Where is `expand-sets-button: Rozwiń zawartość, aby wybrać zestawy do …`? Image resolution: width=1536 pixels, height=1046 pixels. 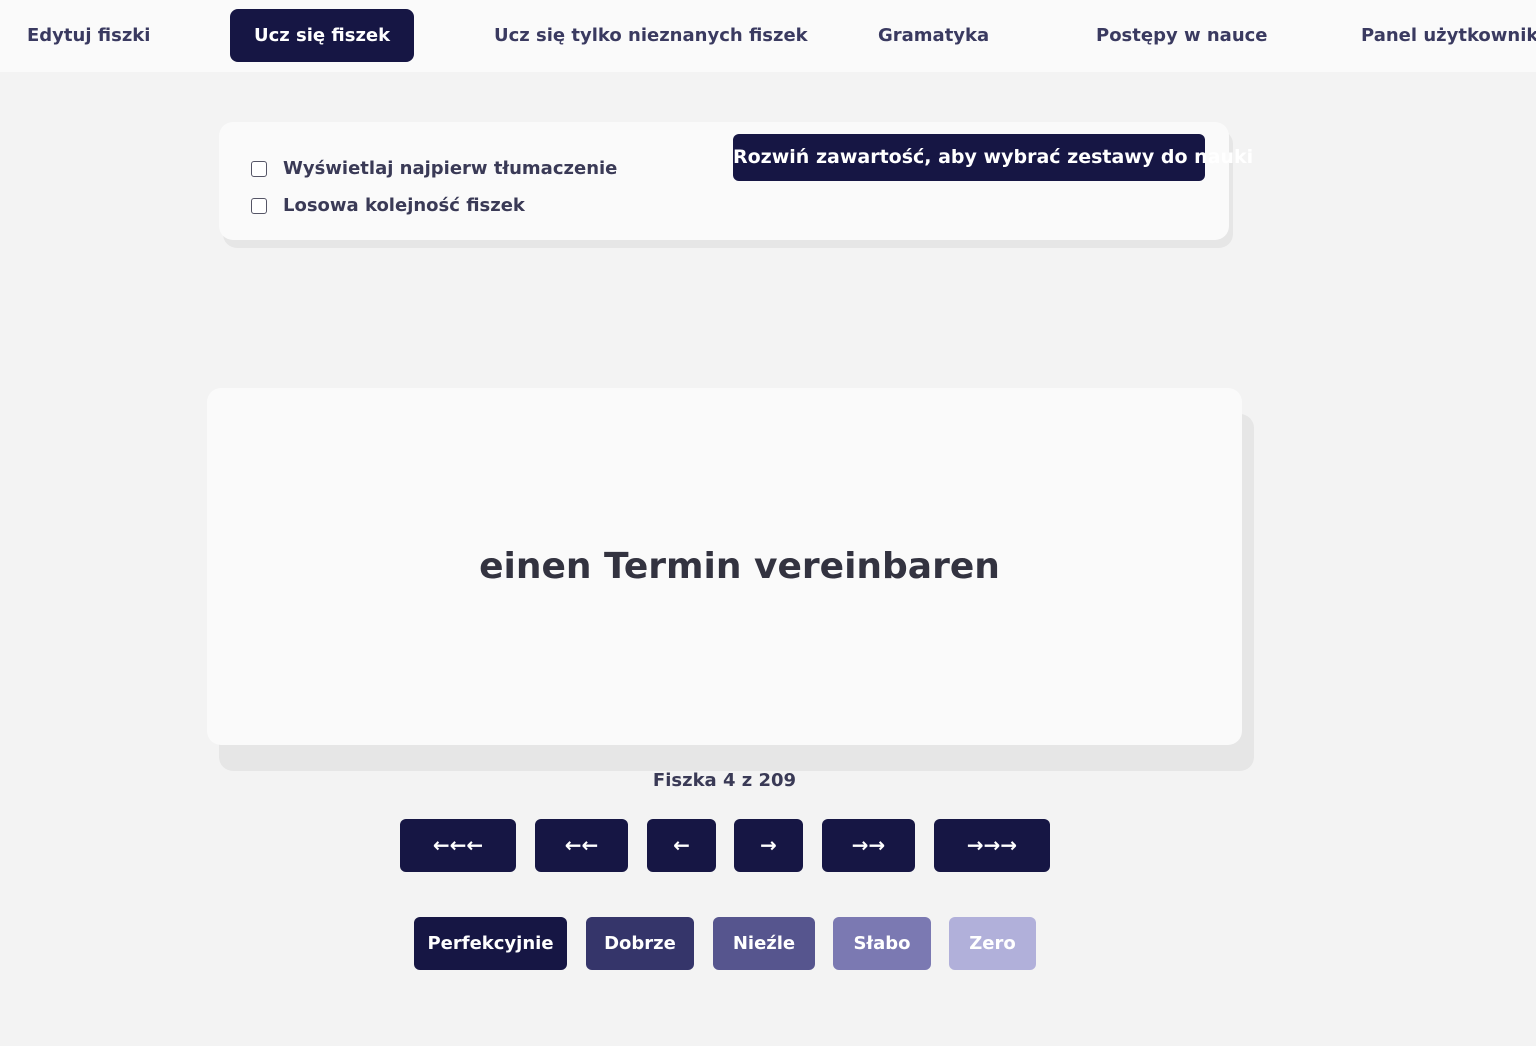 expand-sets-button: Rozwiń zawartość, aby wybrać zestawy do … is located at coordinates (993, 157).